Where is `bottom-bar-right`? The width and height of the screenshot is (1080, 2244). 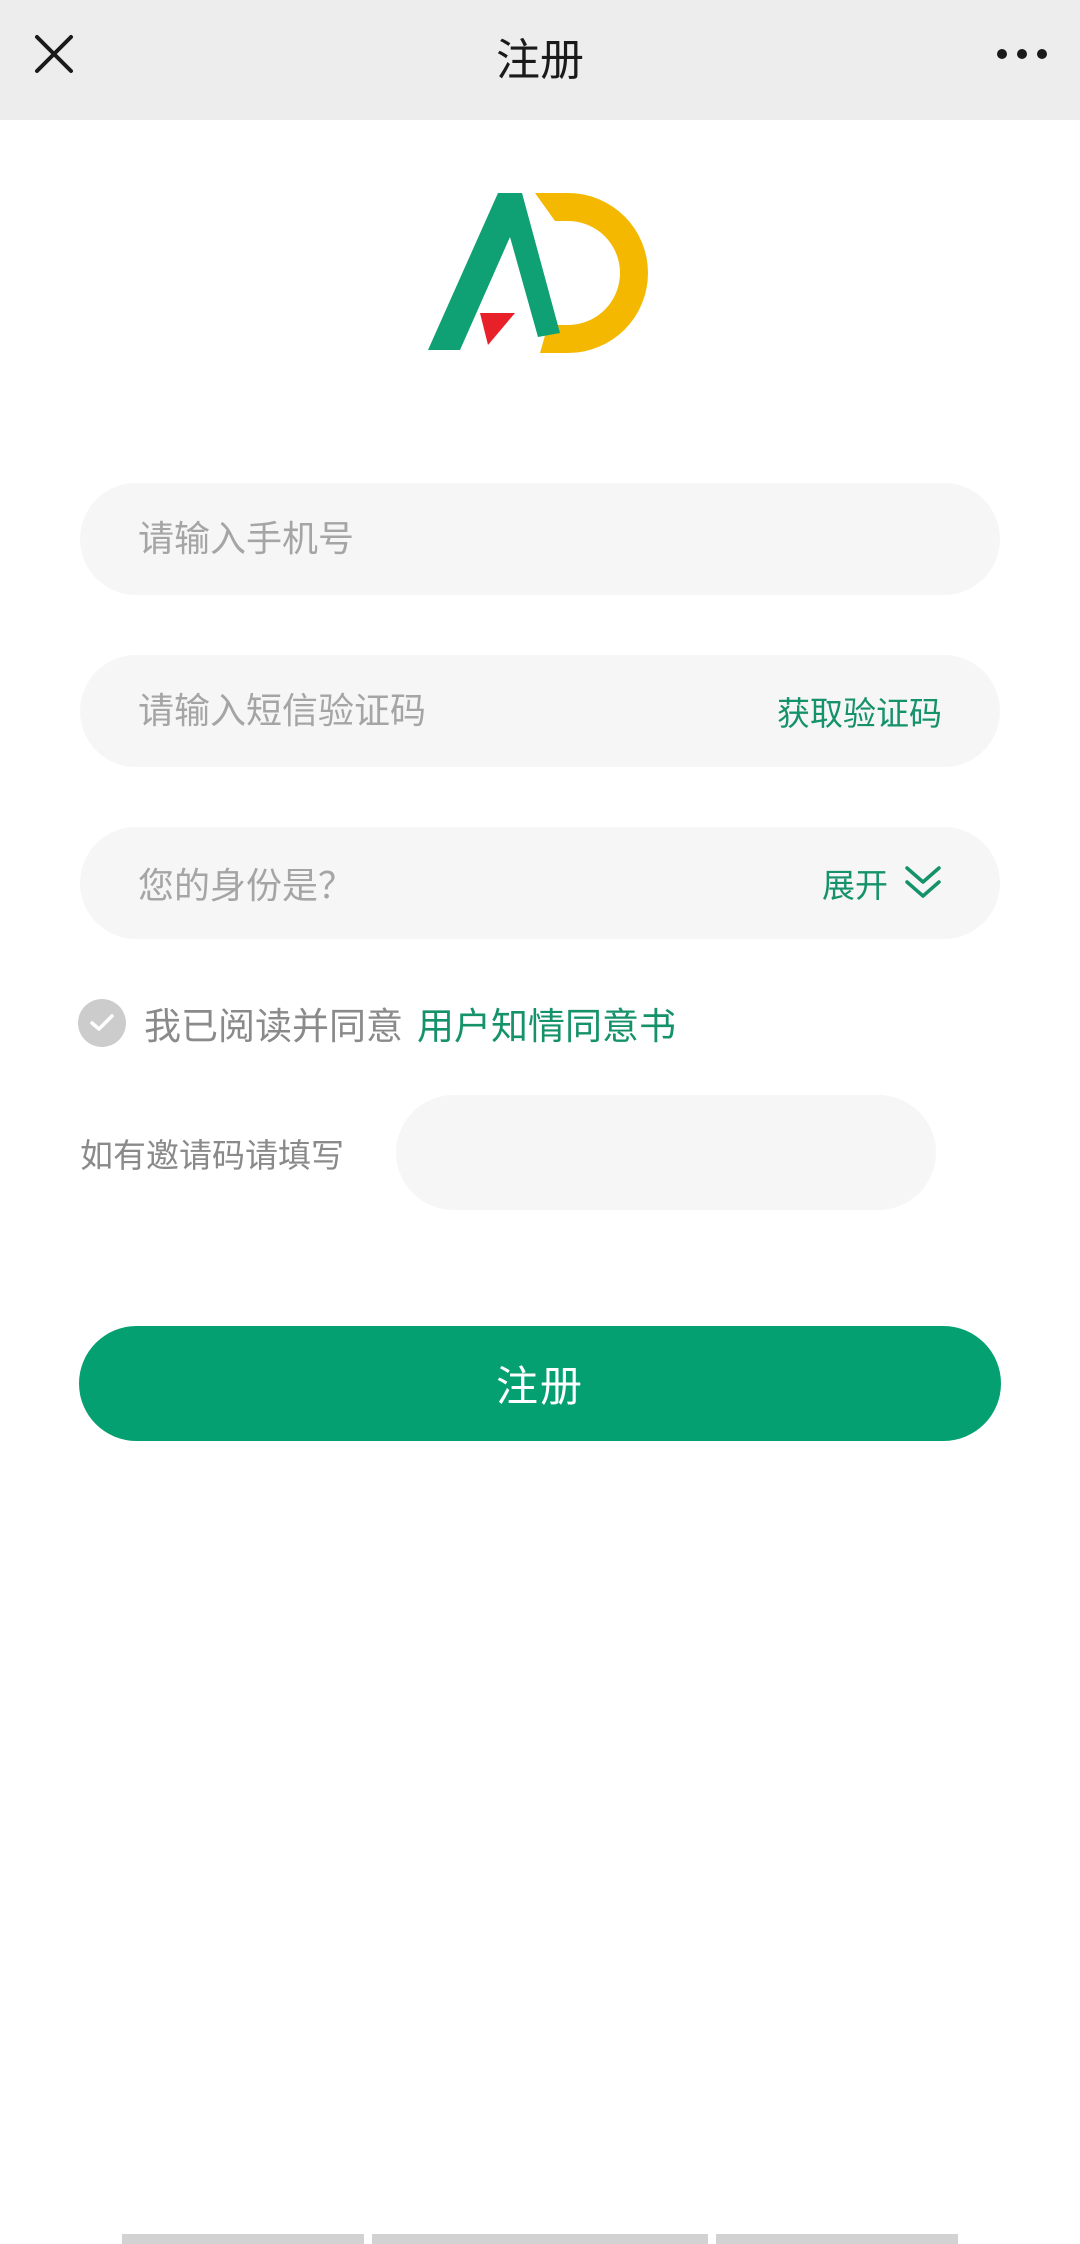
bottom-bar-right is located at coordinates (837, 2239).